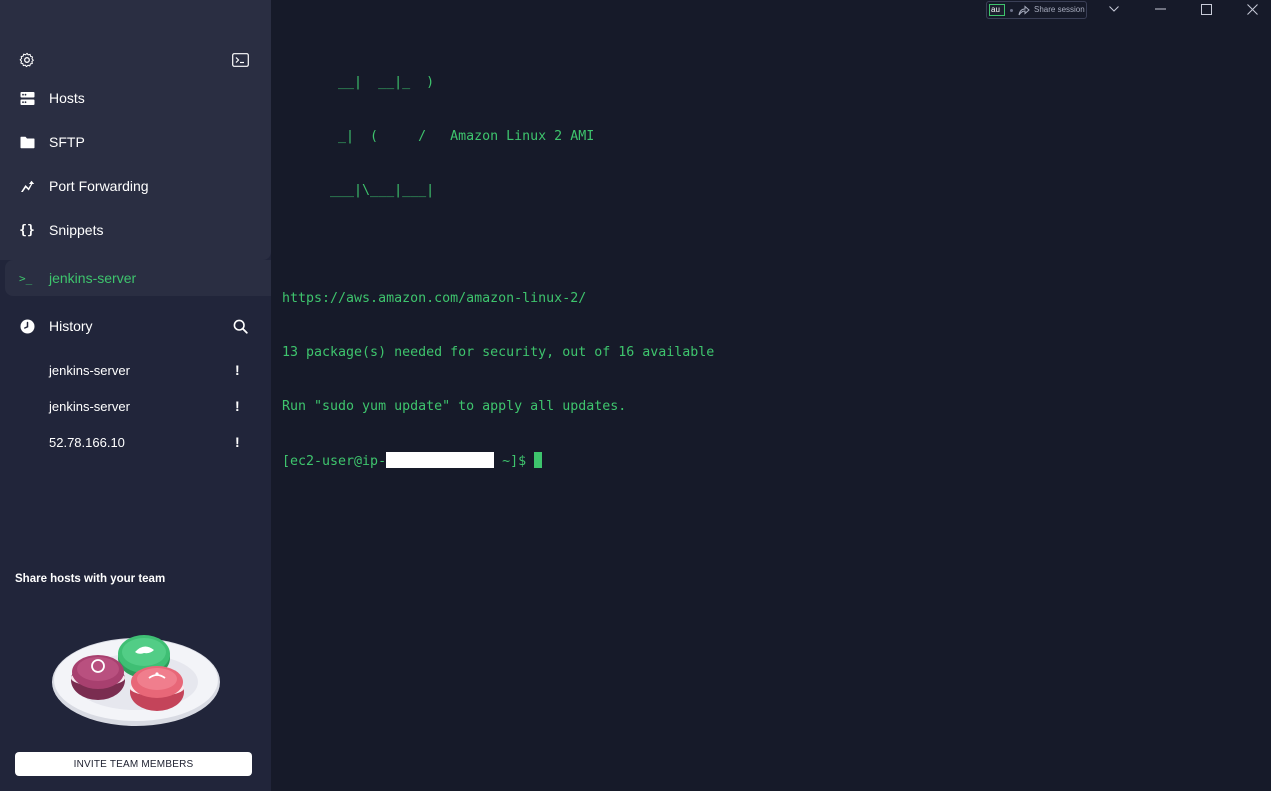 The width and height of the screenshot is (1271, 791). I want to click on session-input: au, so click(997, 10).